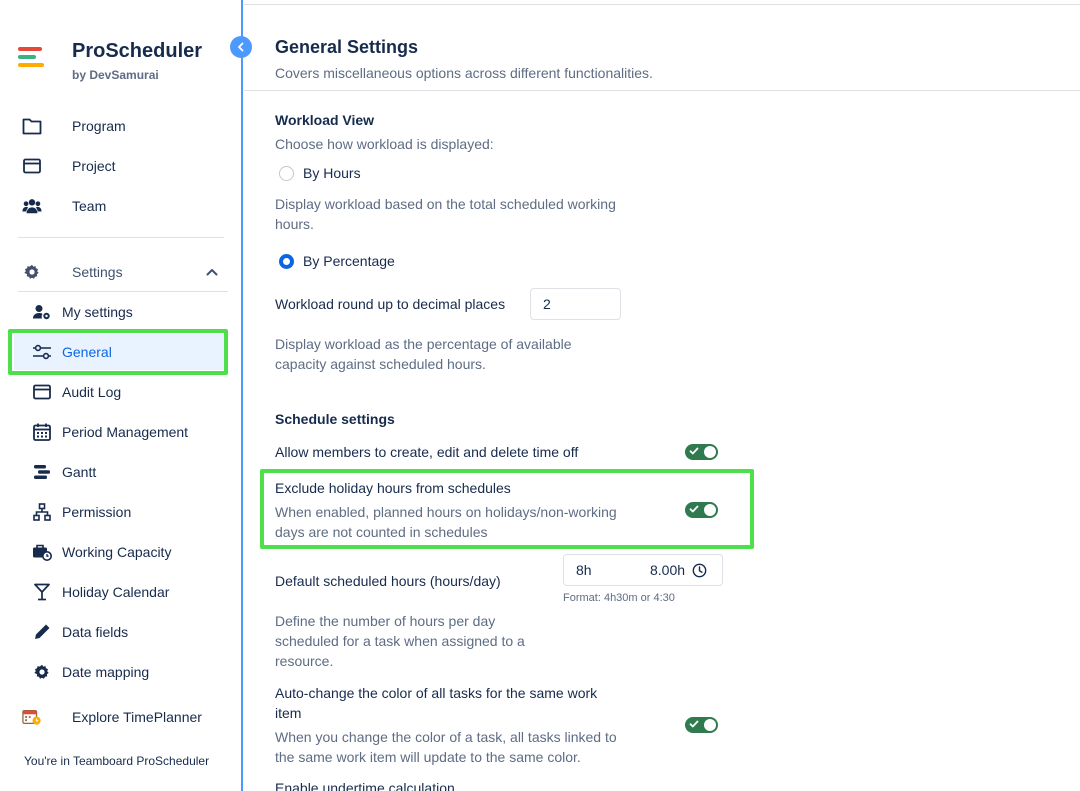  What do you see at coordinates (97, 312) in the screenshot?
I see `settings-item-label: My settings` at bounding box center [97, 312].